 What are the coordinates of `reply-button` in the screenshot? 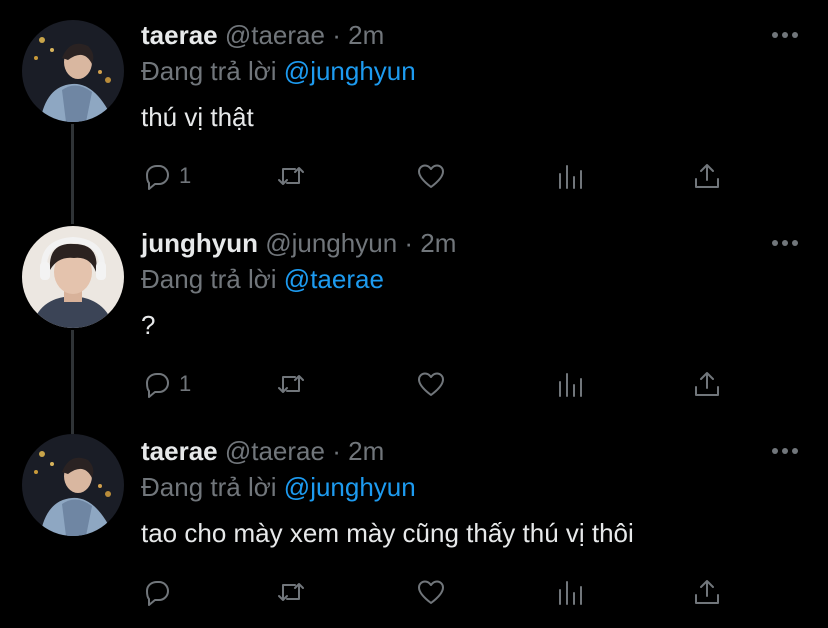 It's located at (160, 592).